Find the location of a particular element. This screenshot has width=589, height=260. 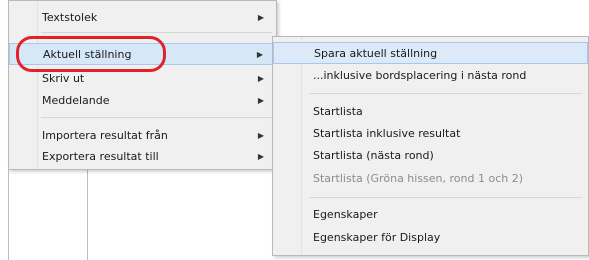

menu-item-label: ...inklusive bordsplacering i nästa rond is located at coordinates (420, 75).